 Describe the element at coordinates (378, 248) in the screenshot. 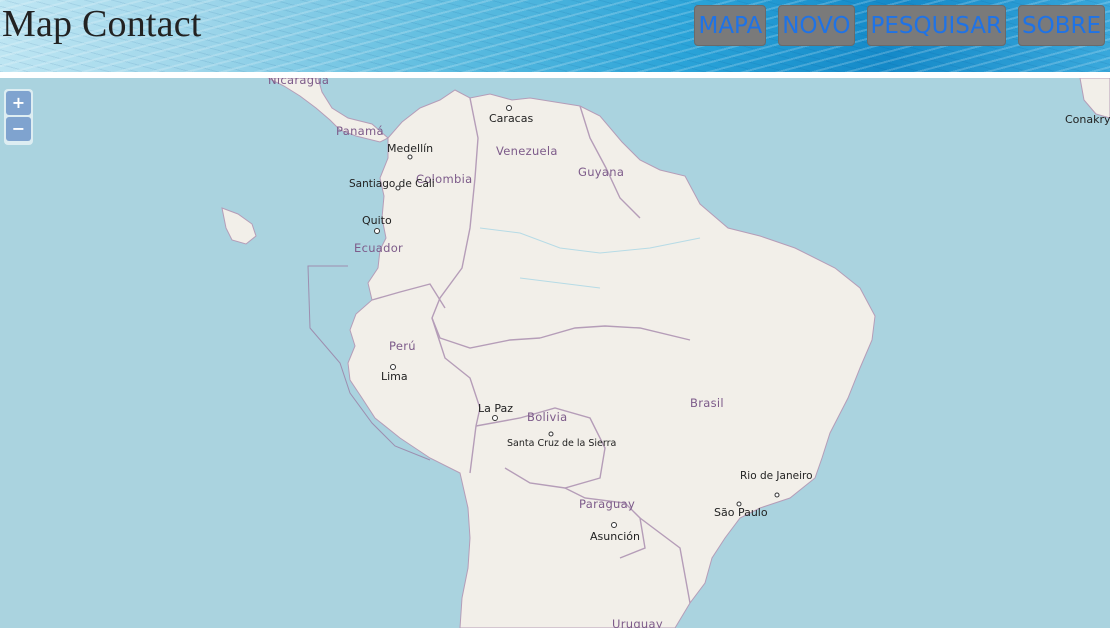

I see `label-ecuador: Ecuador` at that location.